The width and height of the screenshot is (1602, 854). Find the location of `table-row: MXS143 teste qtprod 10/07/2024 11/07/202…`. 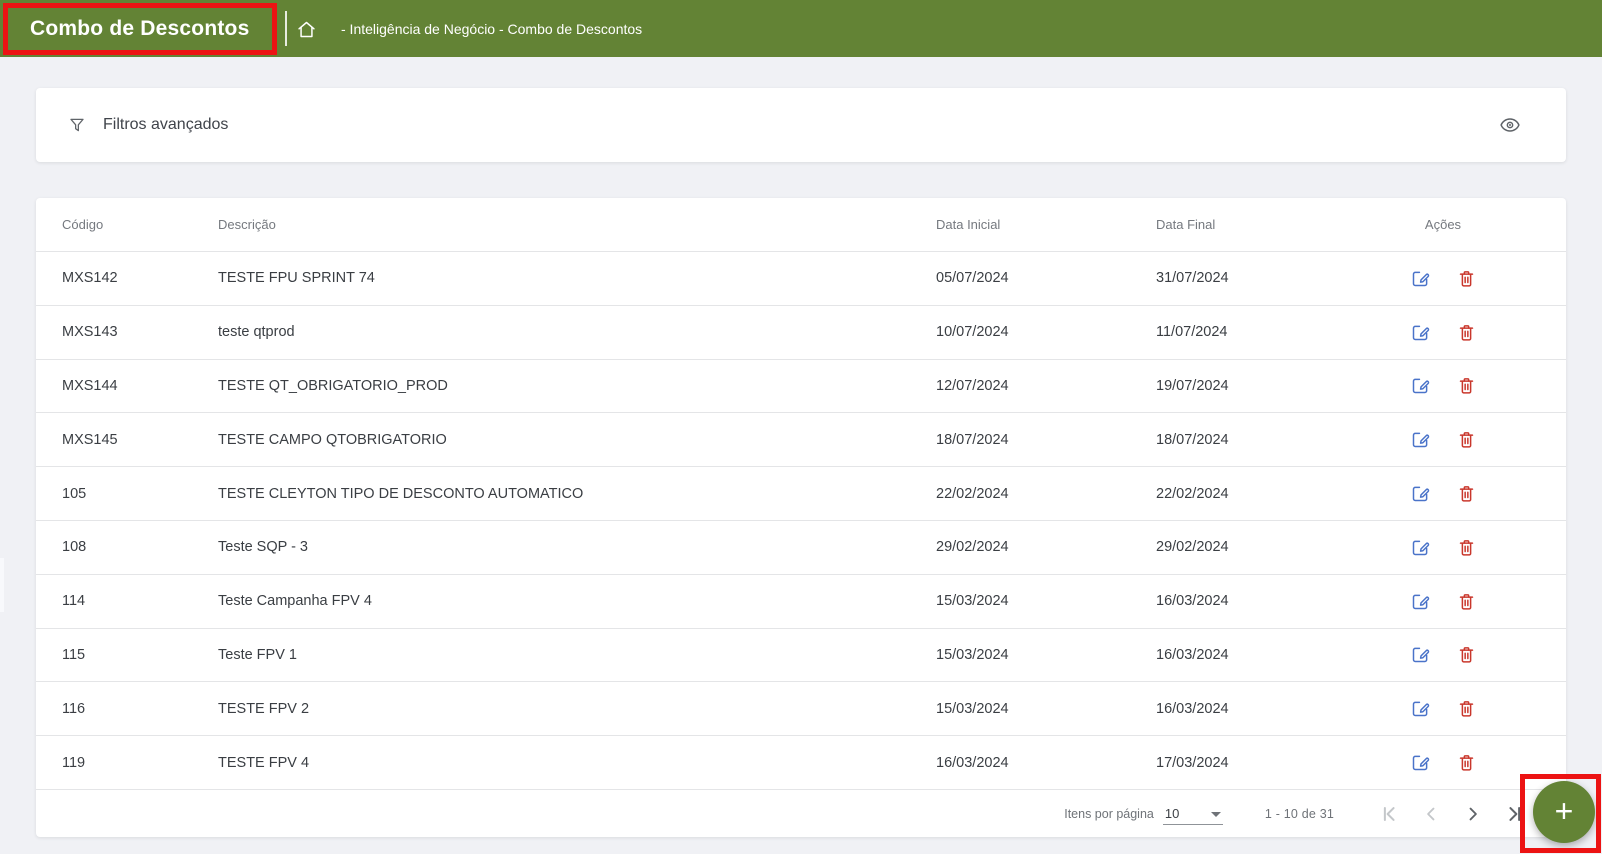

table-row: MXS143 teste qtprod 10/07/2024 11/07/202… is located at coordinates (801, 333).